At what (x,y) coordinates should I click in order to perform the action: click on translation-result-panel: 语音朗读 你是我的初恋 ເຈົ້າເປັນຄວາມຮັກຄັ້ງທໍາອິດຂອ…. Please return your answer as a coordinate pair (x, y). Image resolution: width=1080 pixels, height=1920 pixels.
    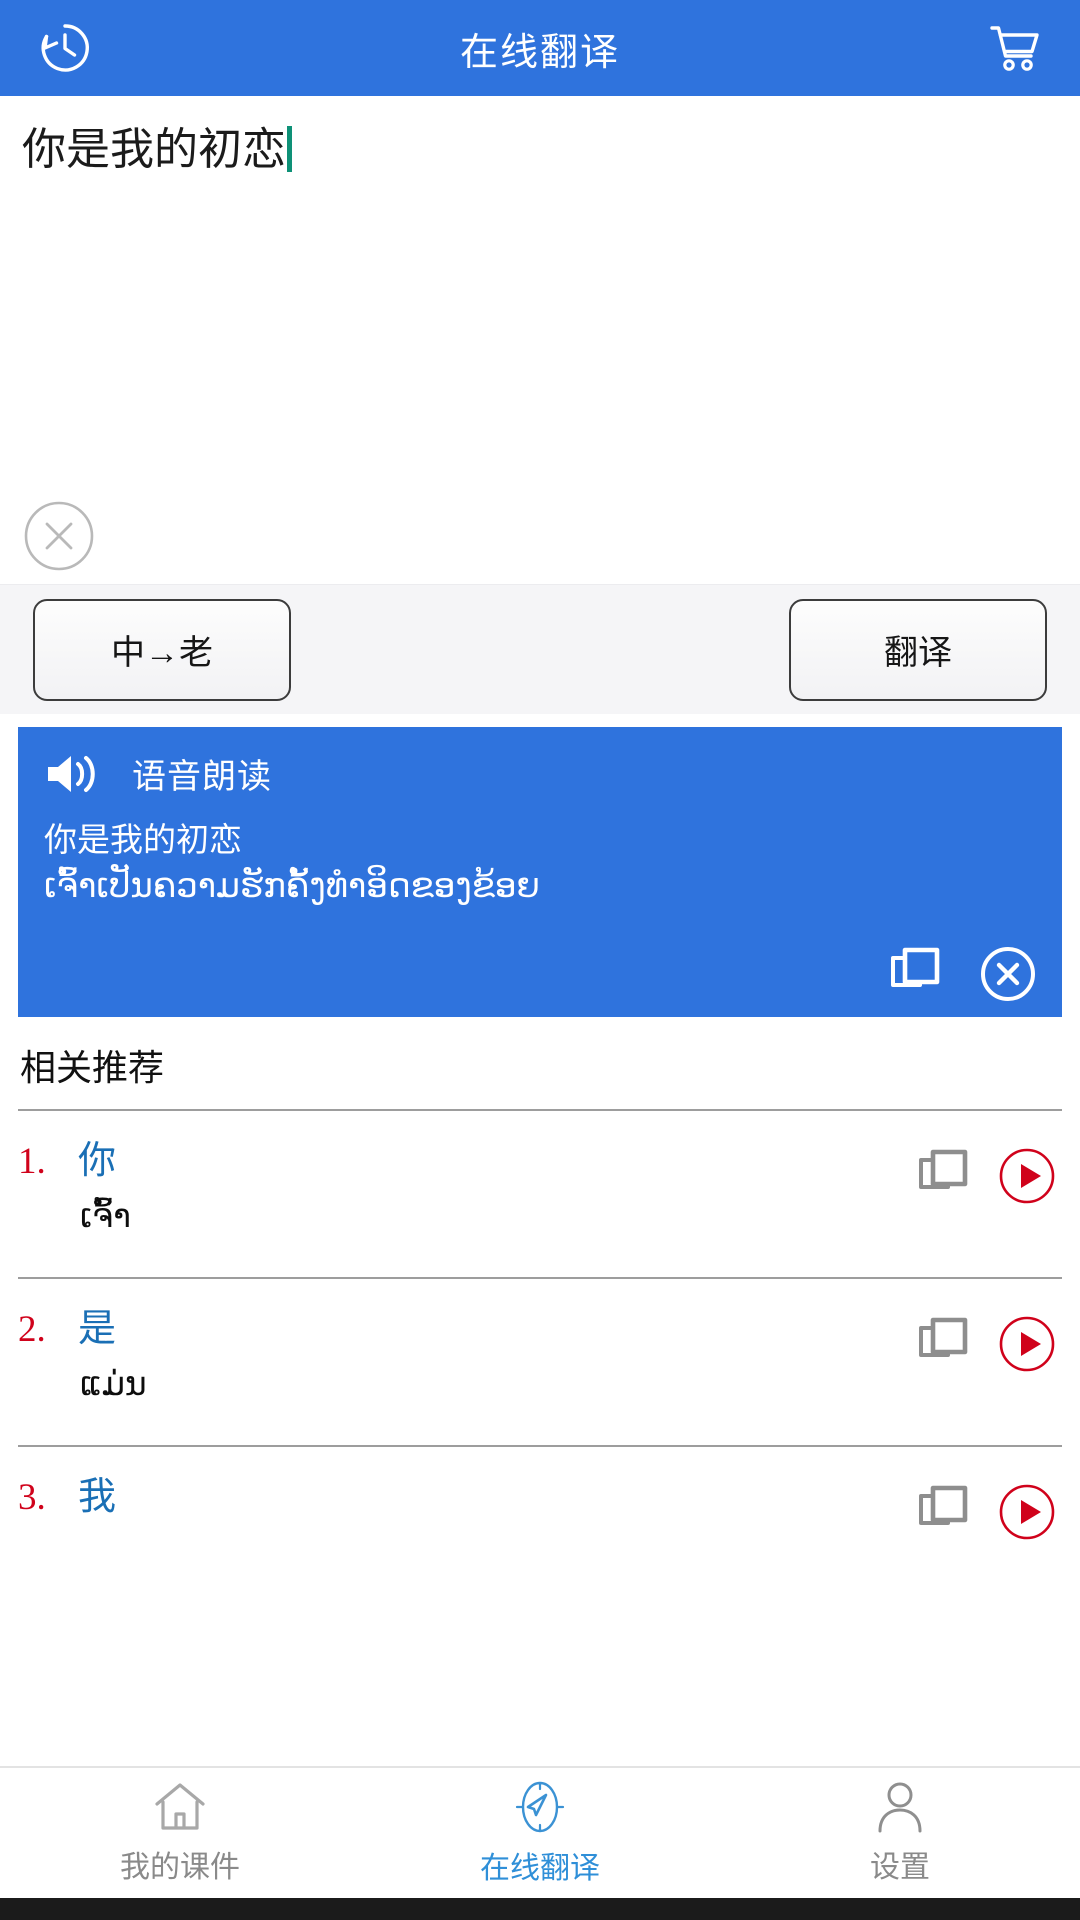
    Looking at the image, I should click on (540, 872).